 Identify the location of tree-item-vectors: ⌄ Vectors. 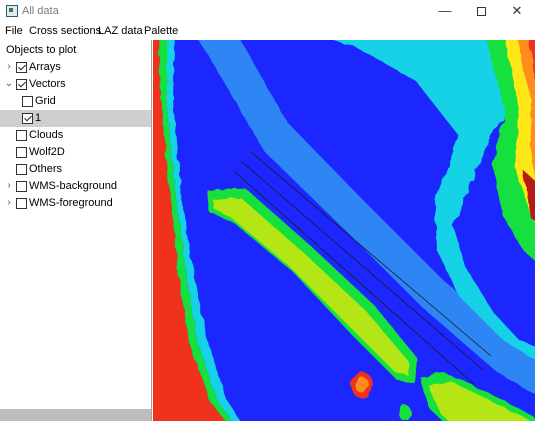
(75, 84).